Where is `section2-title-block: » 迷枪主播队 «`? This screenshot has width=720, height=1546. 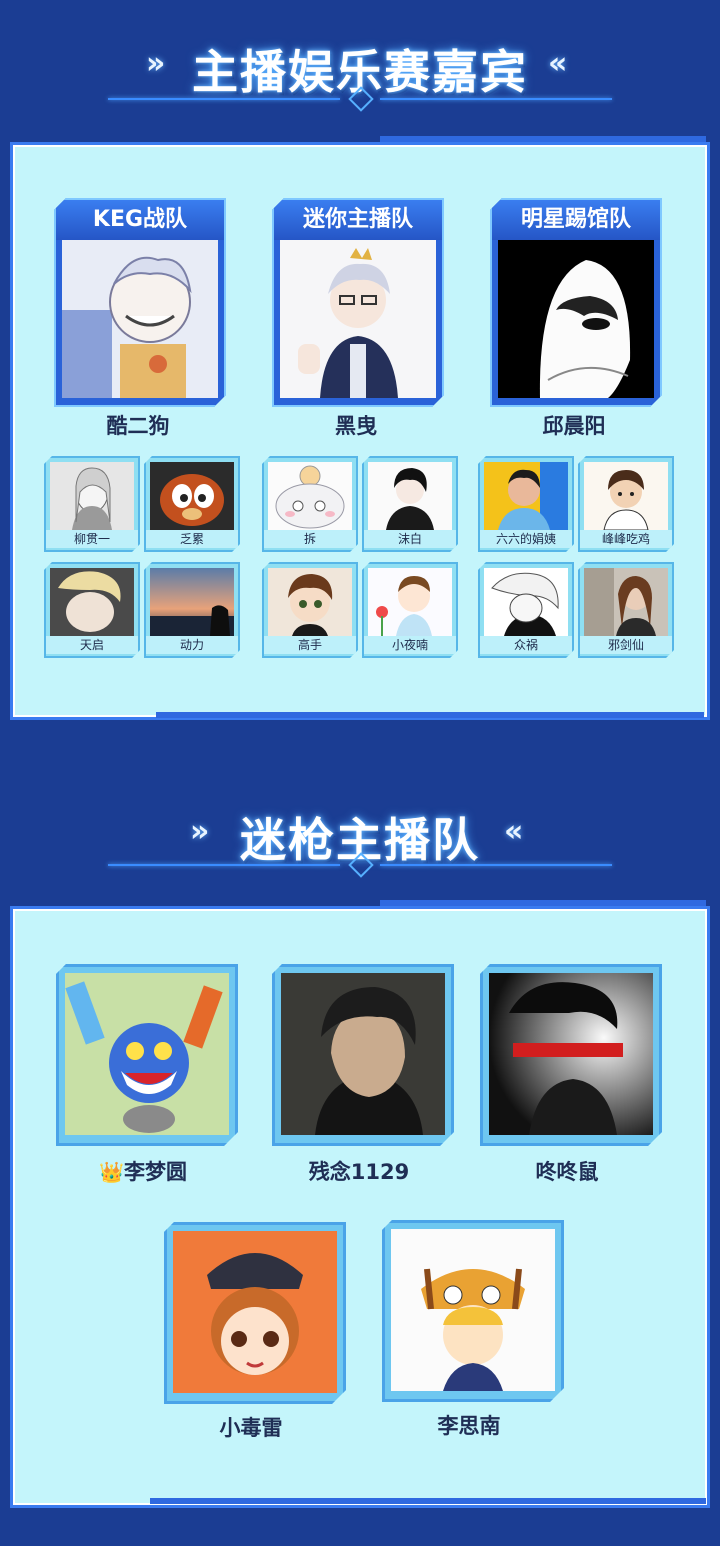
section2-title-block: » 迷枪主播队 « is located at coordinates (360, 838).